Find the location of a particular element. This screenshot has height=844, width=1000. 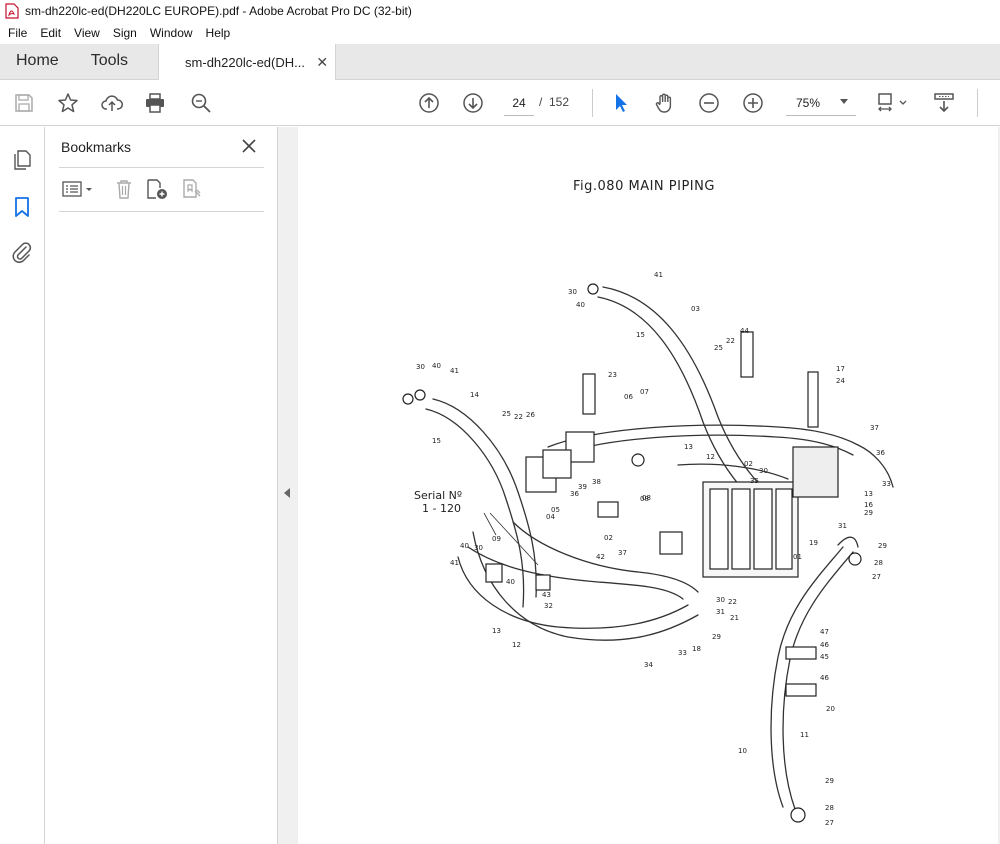

cloud-upload-icon is located at coordinates (112, 103).